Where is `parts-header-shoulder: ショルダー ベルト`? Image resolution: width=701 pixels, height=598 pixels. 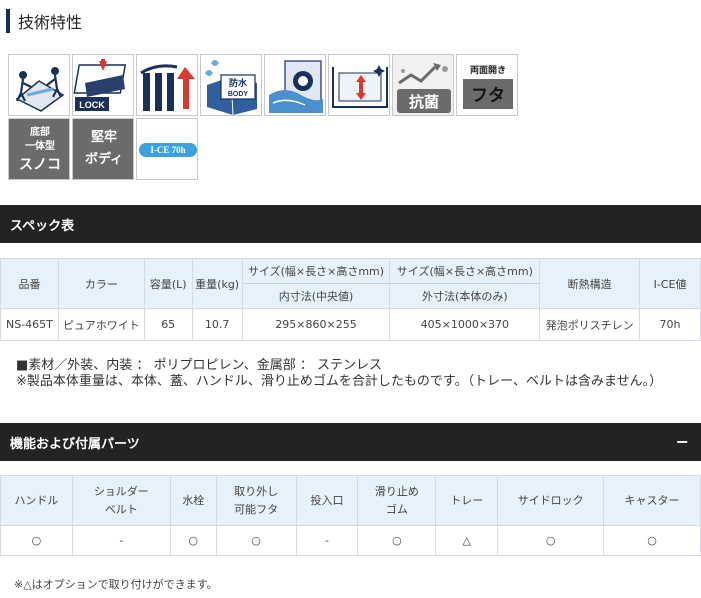
parts-header-shoulder: ショルダー ベルト is located at coordinates (121, 500).